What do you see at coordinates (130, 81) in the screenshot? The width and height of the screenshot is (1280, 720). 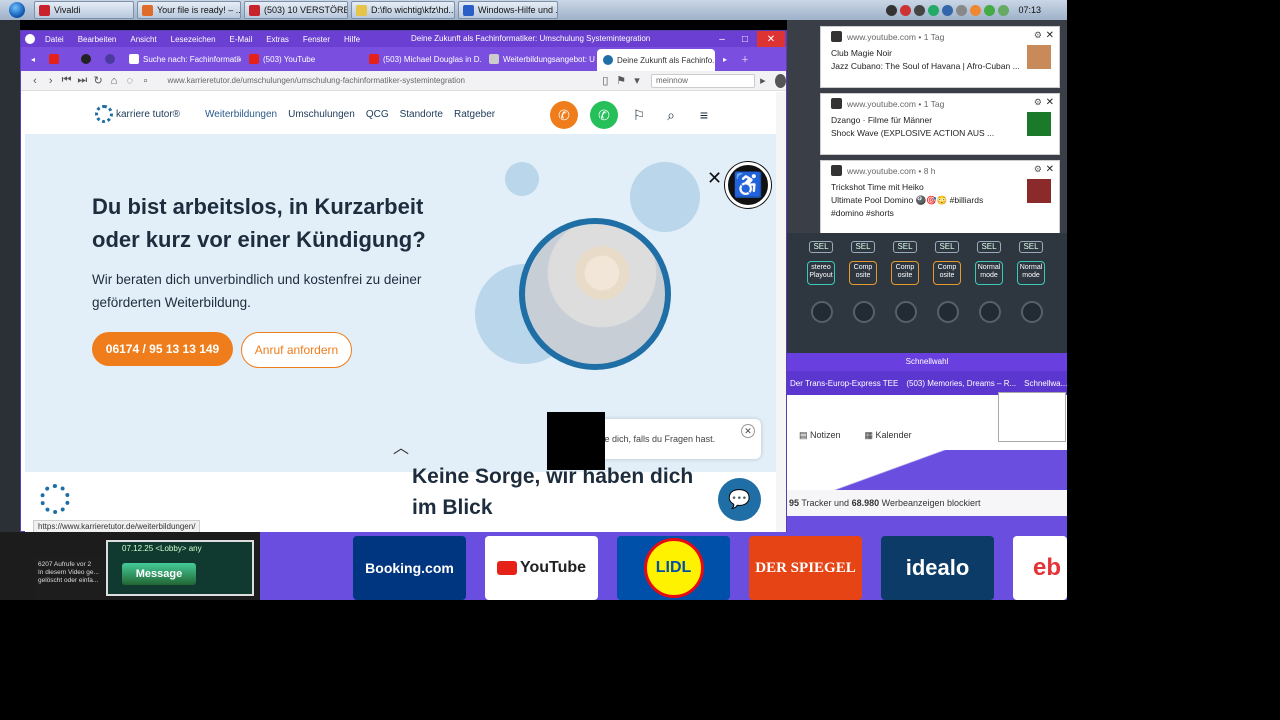 I see `shield-icon: ◌` at bounding box center [130, 81].